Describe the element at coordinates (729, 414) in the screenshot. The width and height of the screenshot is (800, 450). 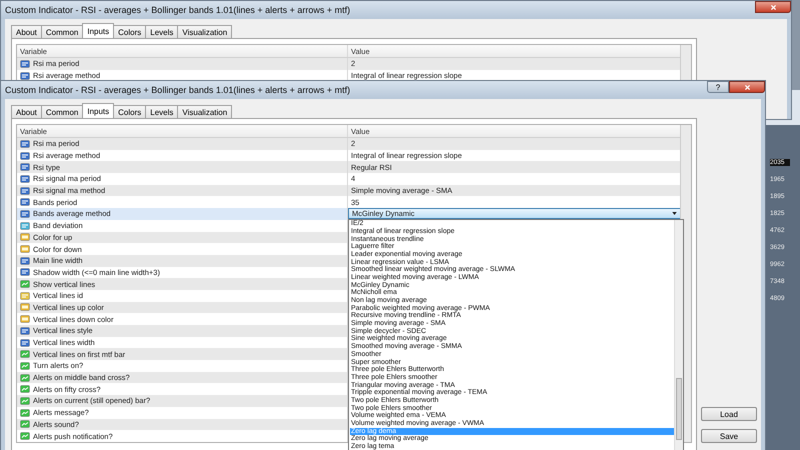
I see `dialog-button: Load` at that location.